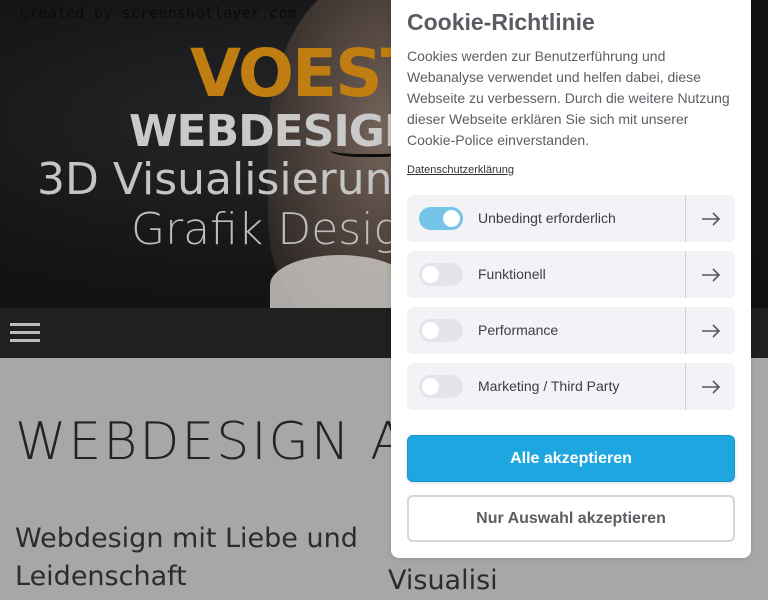 The width and height of the screenshot is (768, 600). What do you see at coordinates (441, 330) in the screenshot?
I see `performance-toggle` at bounding box center [441, 330].